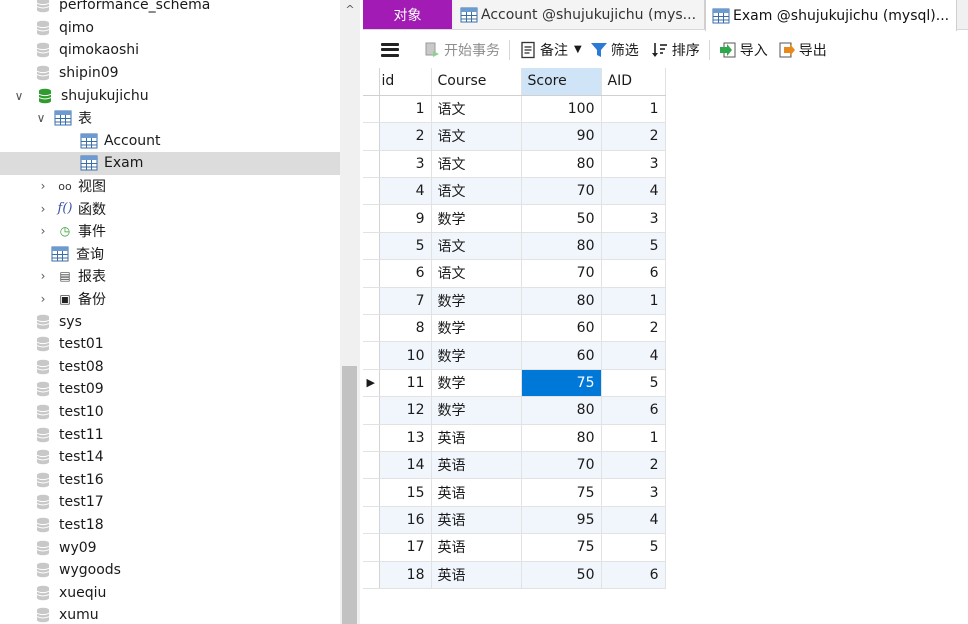 The width and height of the screenshot is (968, 624). I want to click on menu-icon, so click(390, 49).